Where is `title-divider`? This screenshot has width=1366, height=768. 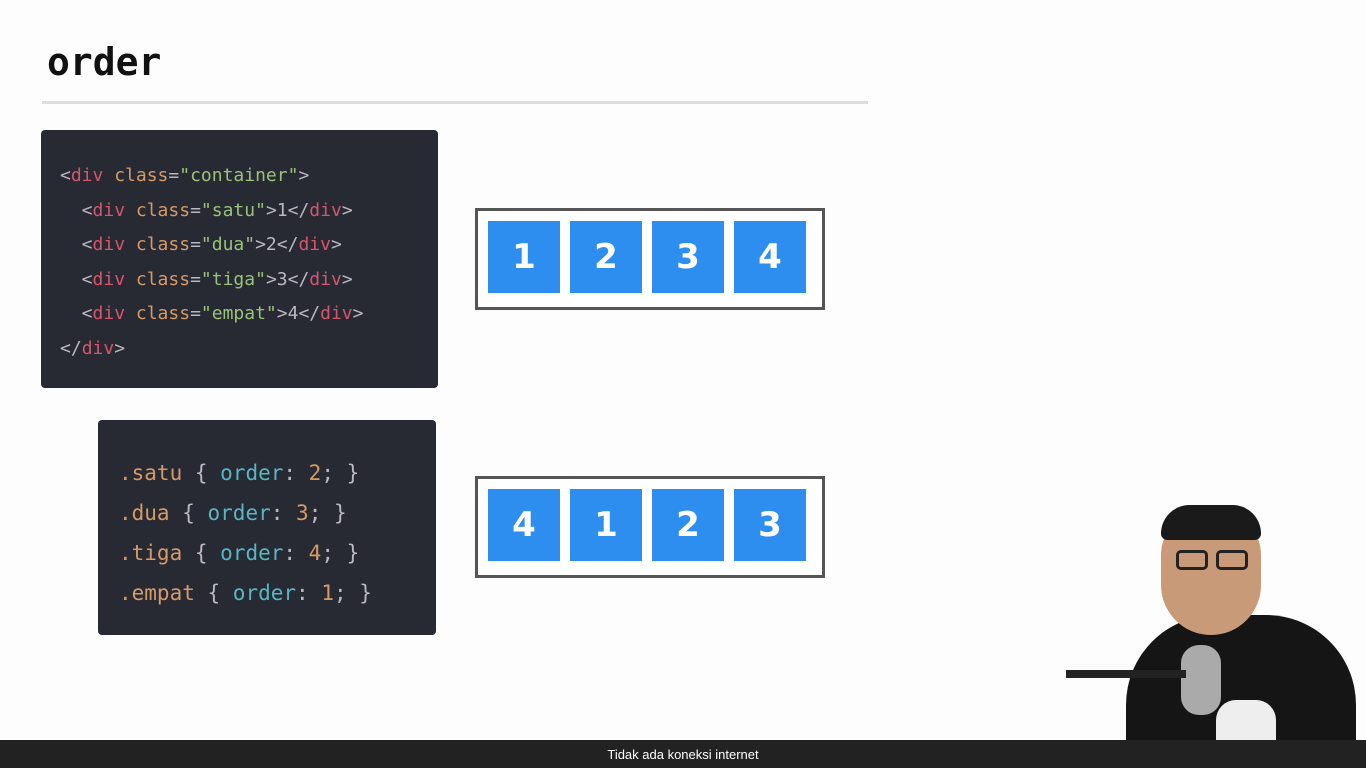 title-divider is located at coordinates (455, 102).